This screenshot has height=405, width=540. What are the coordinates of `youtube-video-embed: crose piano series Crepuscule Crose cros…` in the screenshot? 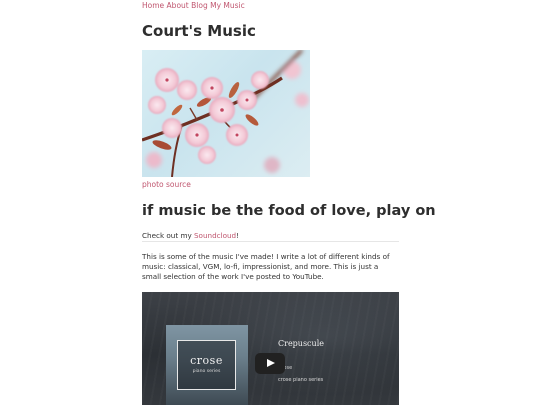 It's located at (270, 348).